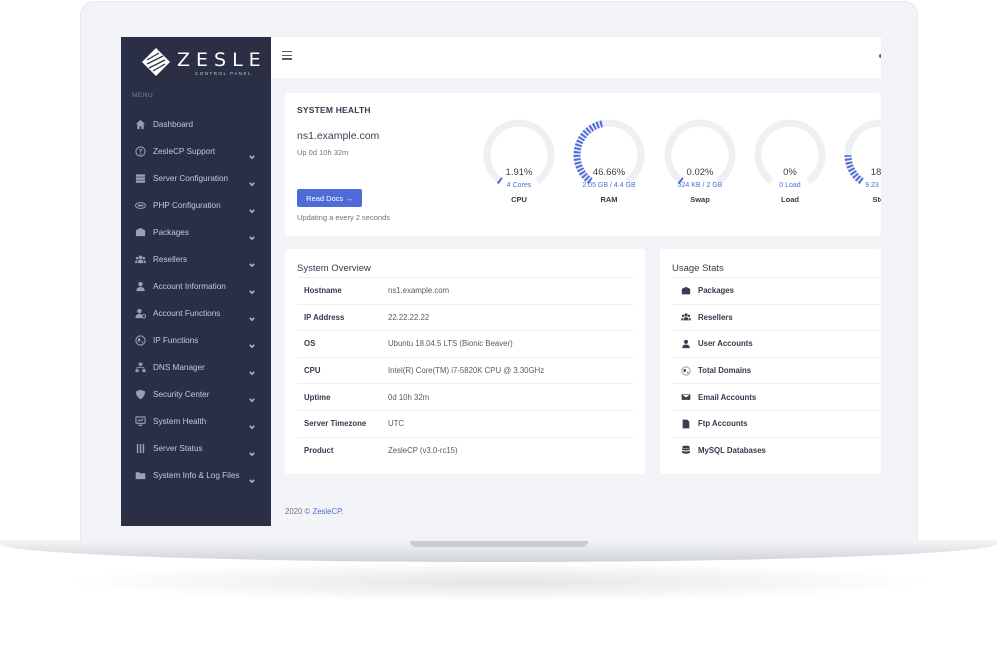 The width and height of the screenshot is (997, 653). Describe the element at coordinates (140, 476) in the screenshot. I see `folder-icon` at that location.